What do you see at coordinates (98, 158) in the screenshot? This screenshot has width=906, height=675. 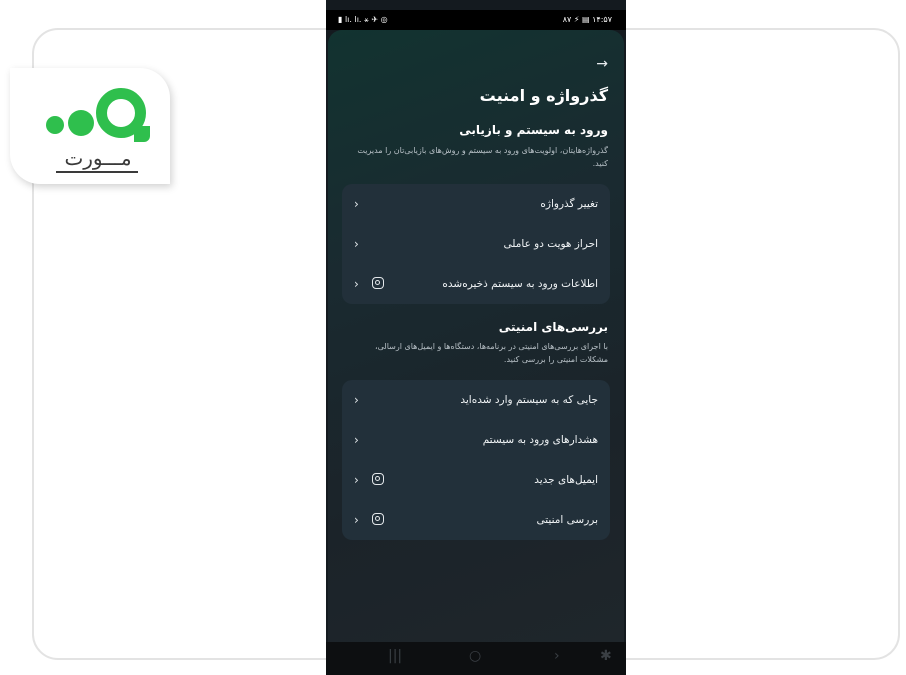 I see `logo-text: مـــورت` at bounding box center [98, 158].